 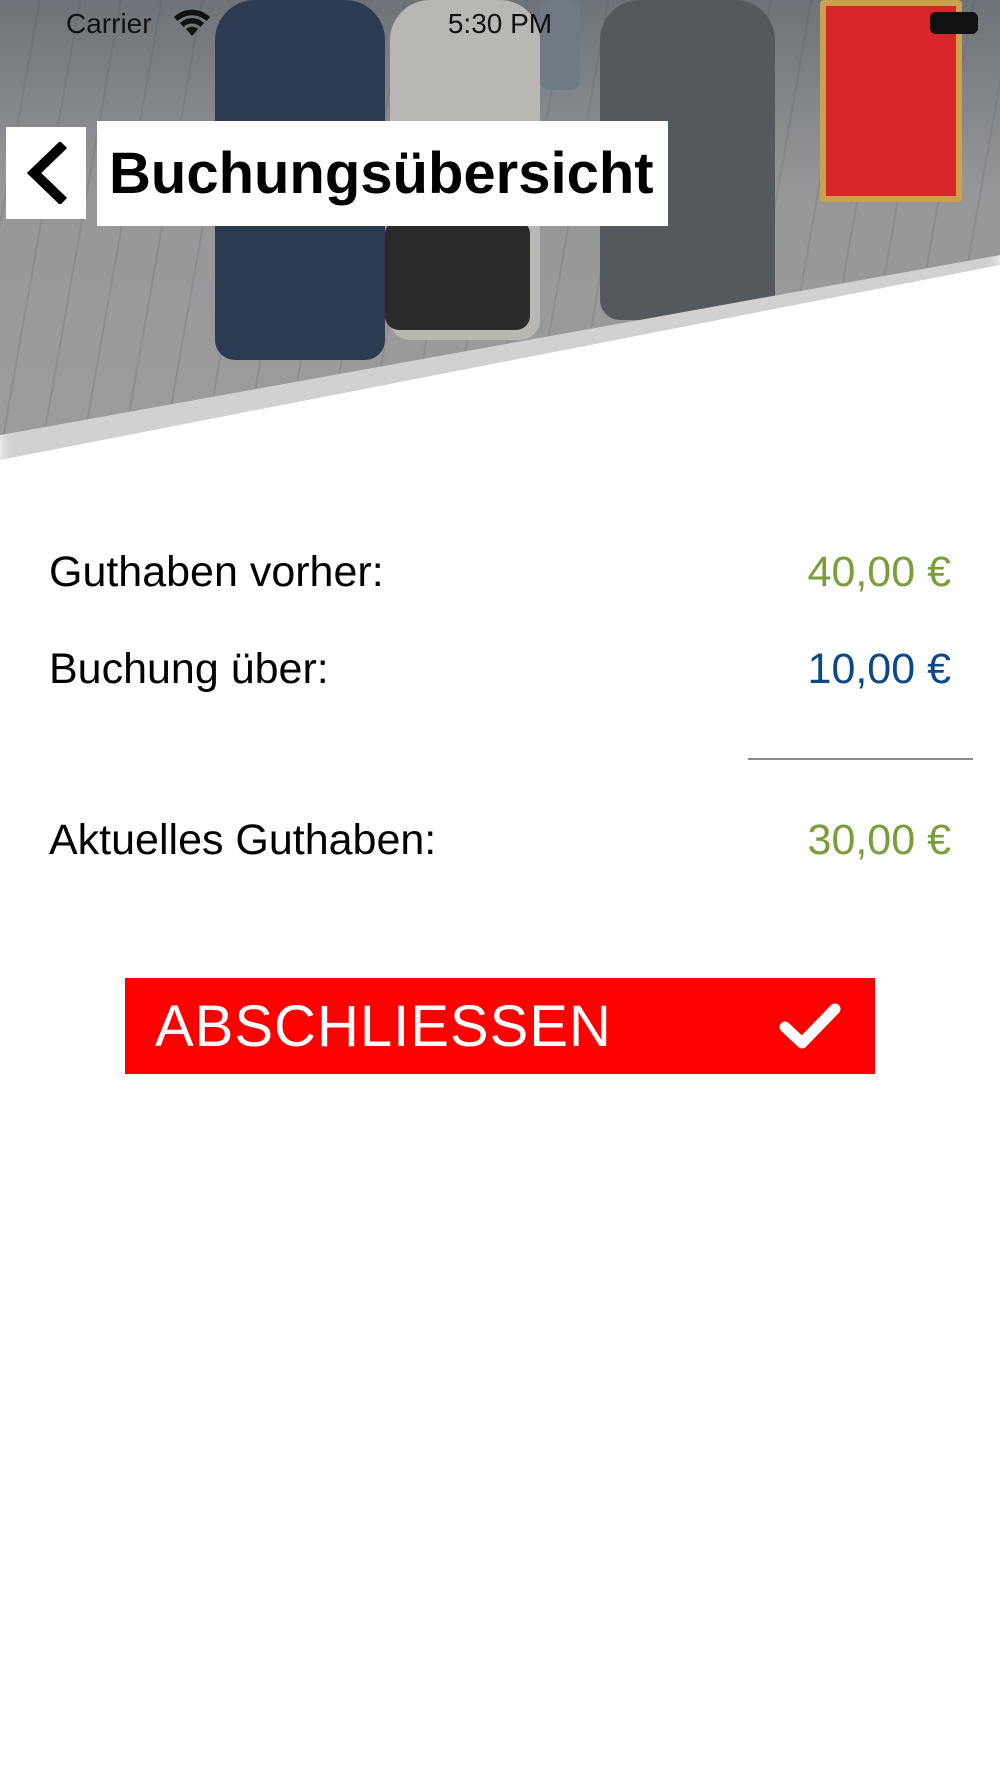 I want to click on confirm-button: ABSCHLIESSEN, so click(x=500, y=1026).